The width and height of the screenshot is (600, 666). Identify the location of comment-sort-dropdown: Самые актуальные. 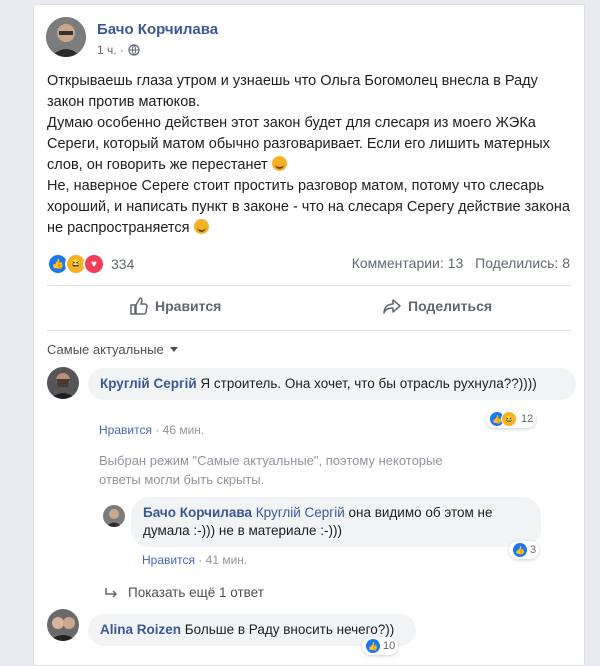
(112, 349).